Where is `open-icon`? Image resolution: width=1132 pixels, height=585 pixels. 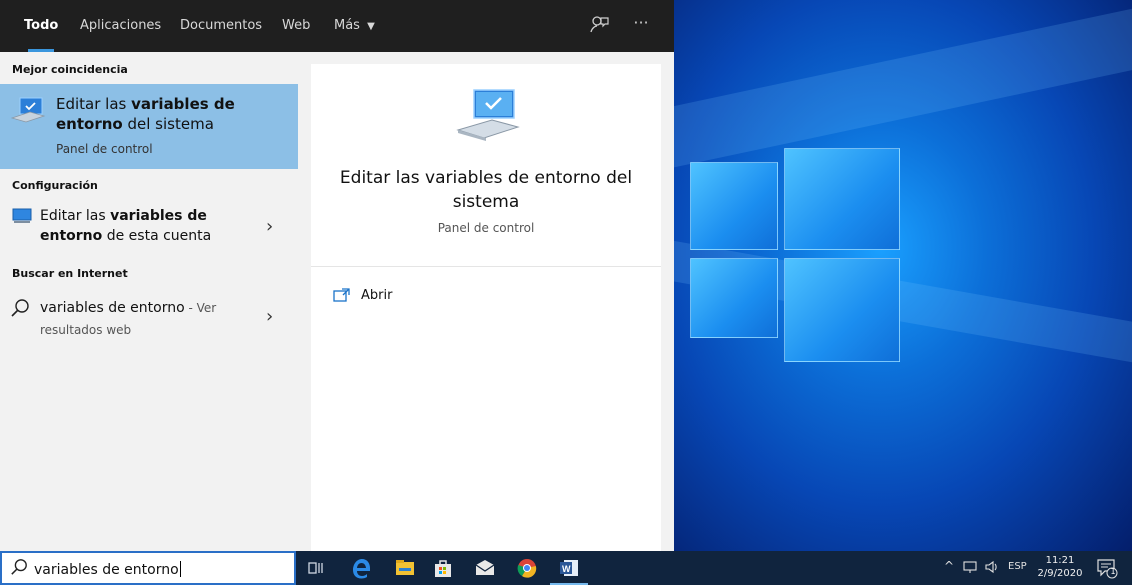
open-icon is located at coordinates (342, 297).